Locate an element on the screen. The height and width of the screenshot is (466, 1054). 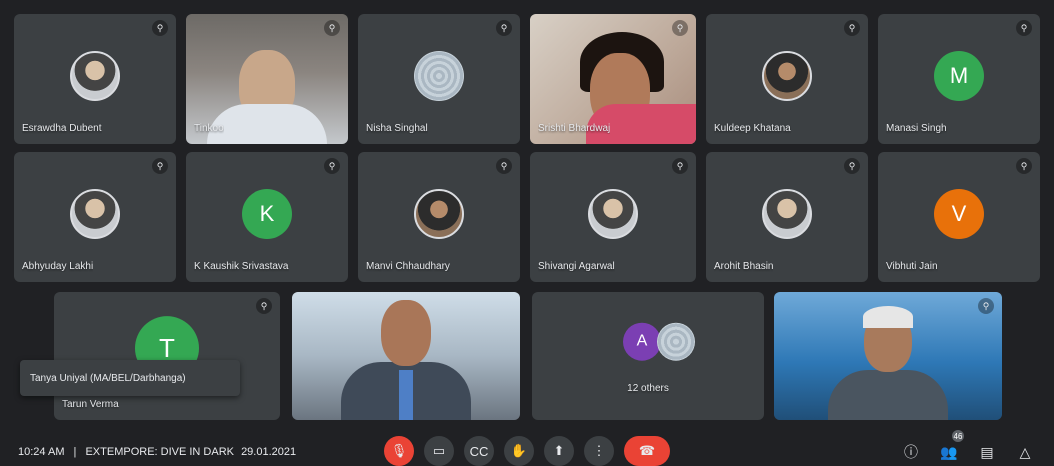
meeting-time: 10:24 AM is located at coordinates (41, 452).